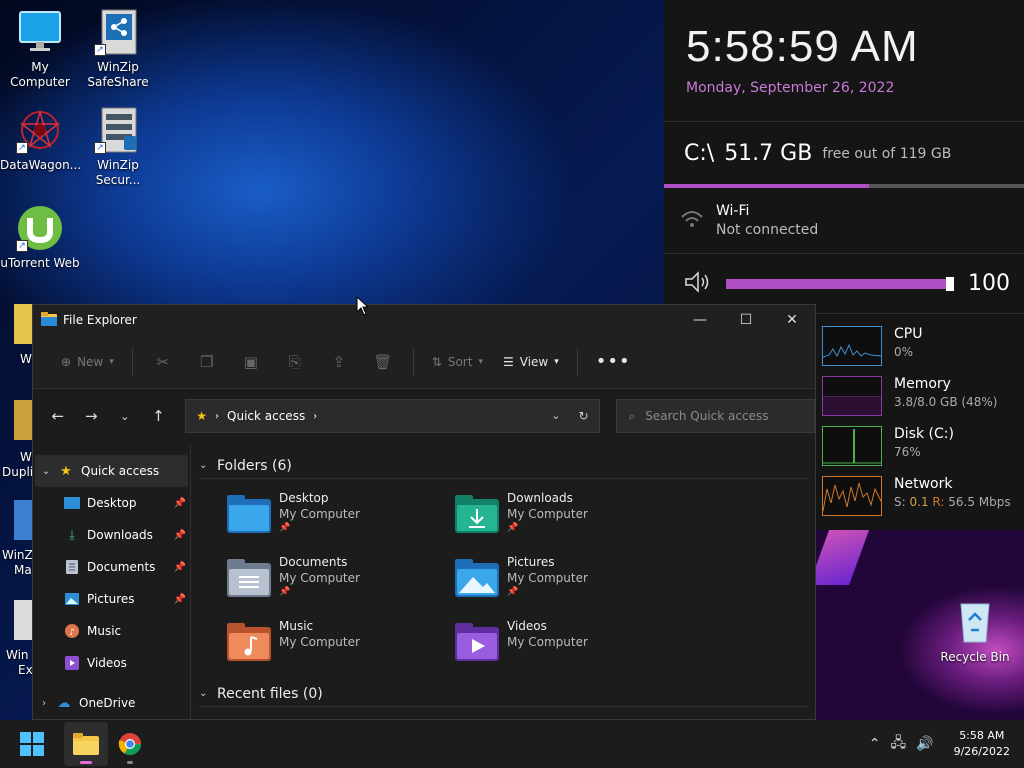 This screenshot has width=1024, height=768. Describe the element at coordinates (86, 762) in the screenshot. I see `active-indicator` at that location.